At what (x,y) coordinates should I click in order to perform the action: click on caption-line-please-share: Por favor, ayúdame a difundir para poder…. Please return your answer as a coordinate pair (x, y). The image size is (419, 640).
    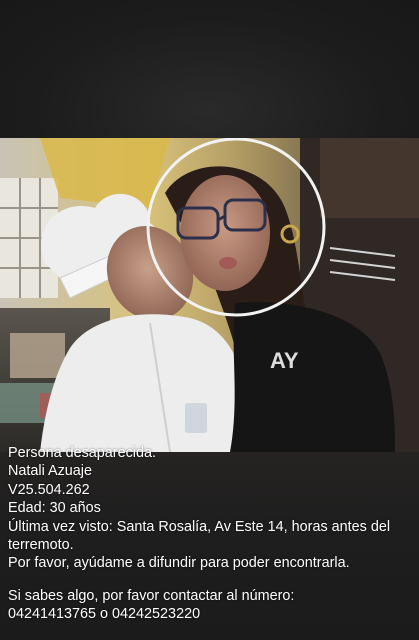
    Looking at the image, I should click on (179, 563).